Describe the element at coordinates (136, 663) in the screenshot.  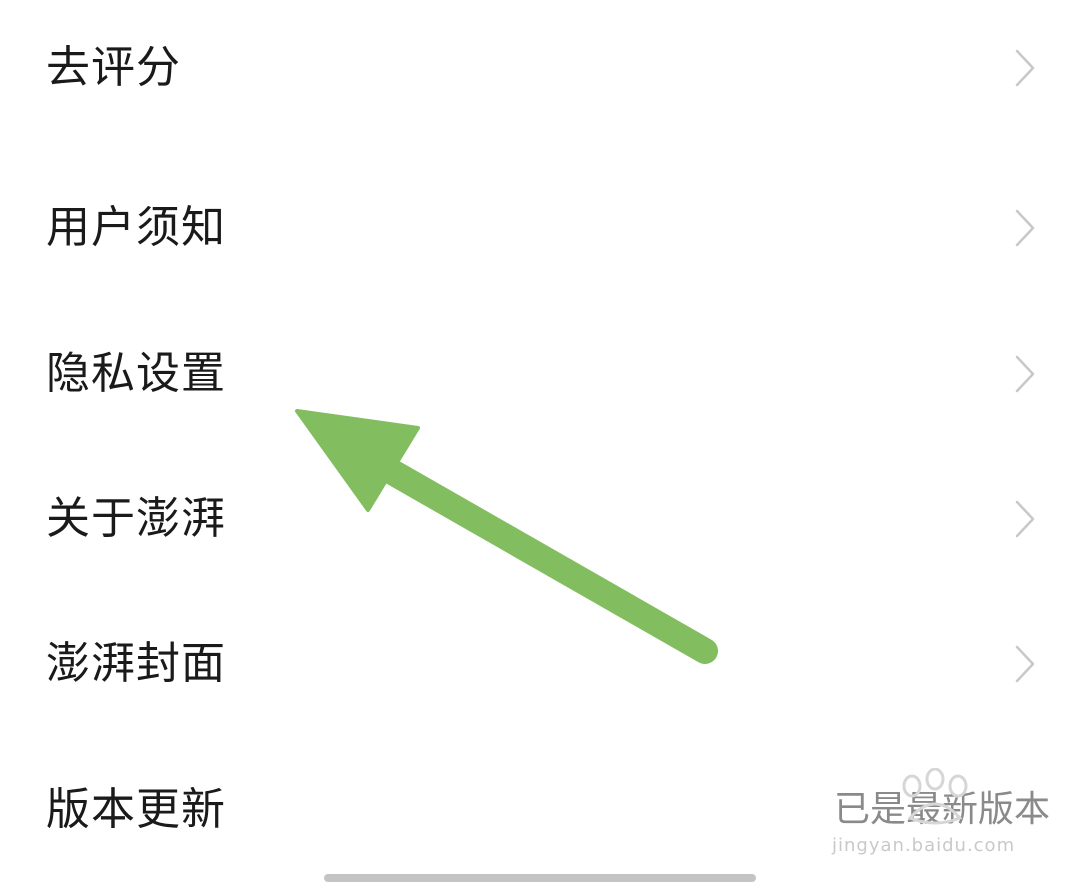
I see `menu-item-label: 澎湃封面` at that location.